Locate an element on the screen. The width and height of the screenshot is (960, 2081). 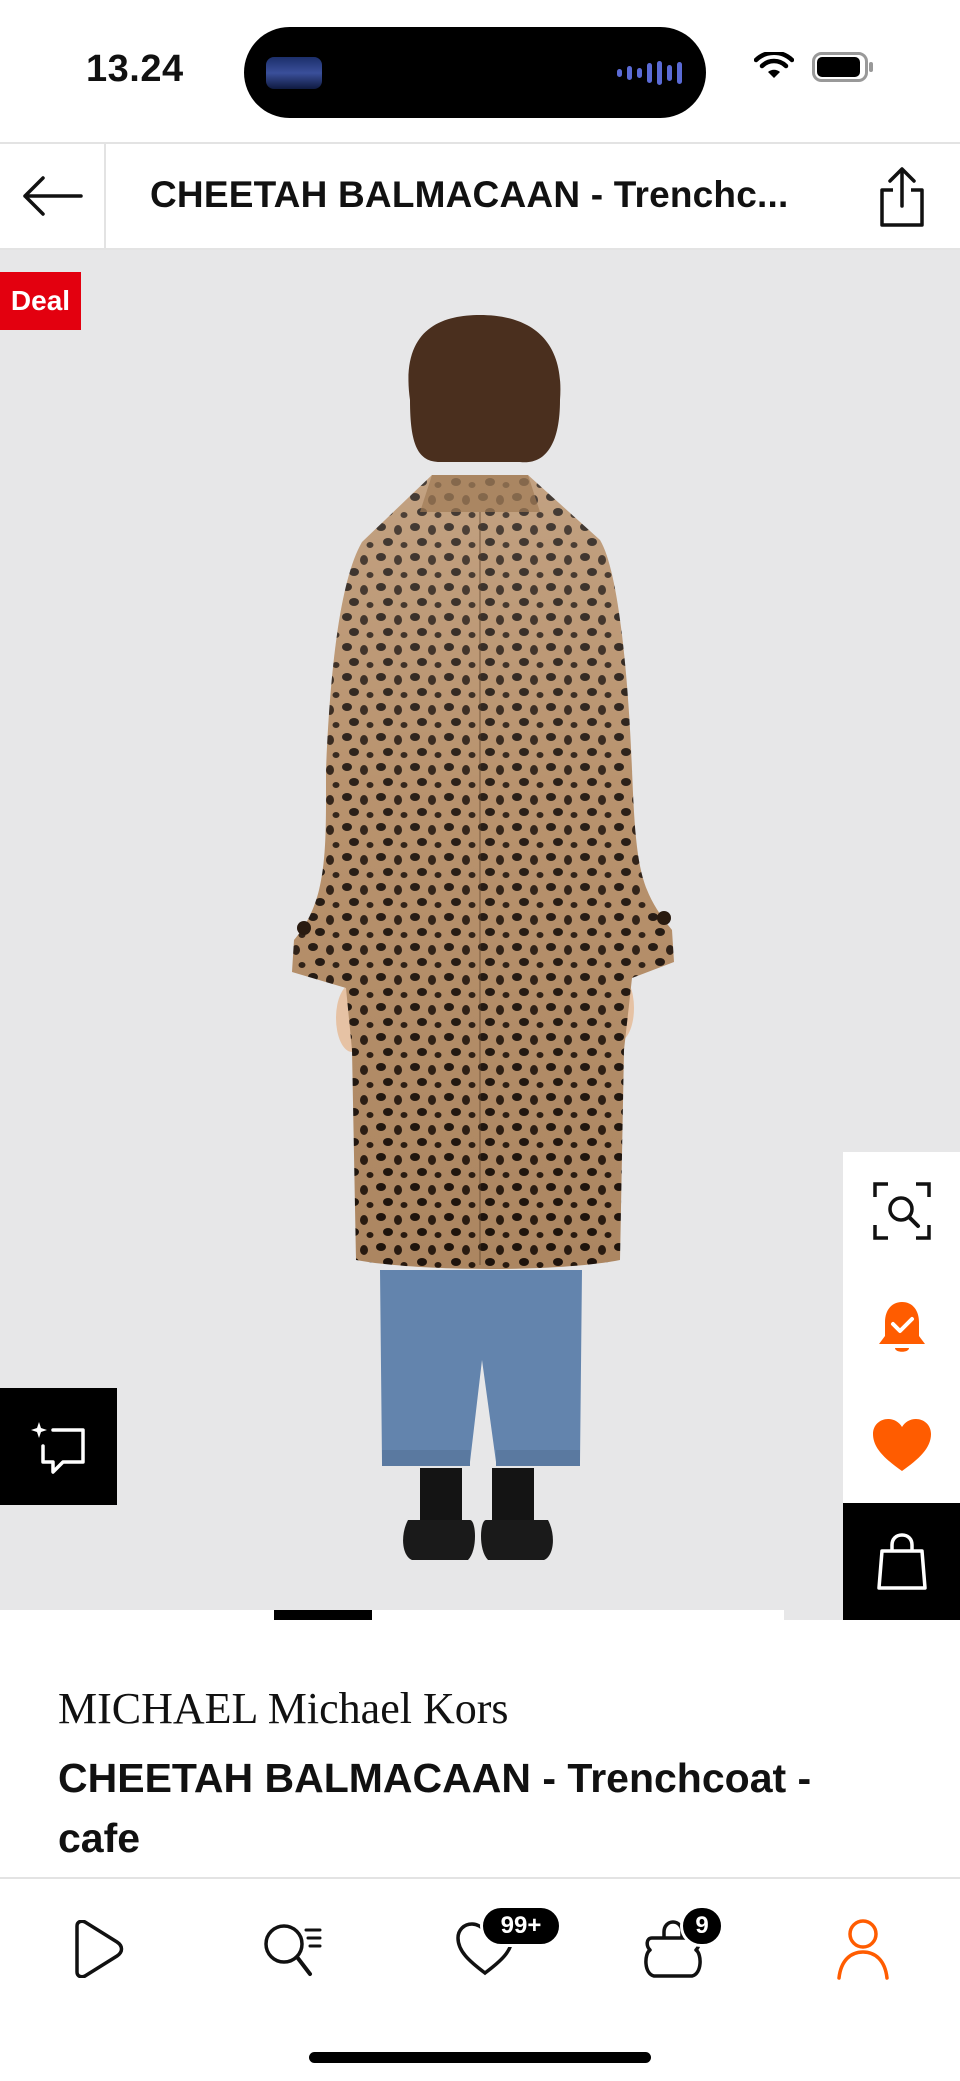
status-bar: 13.24 is located at coordinates (480, 71).